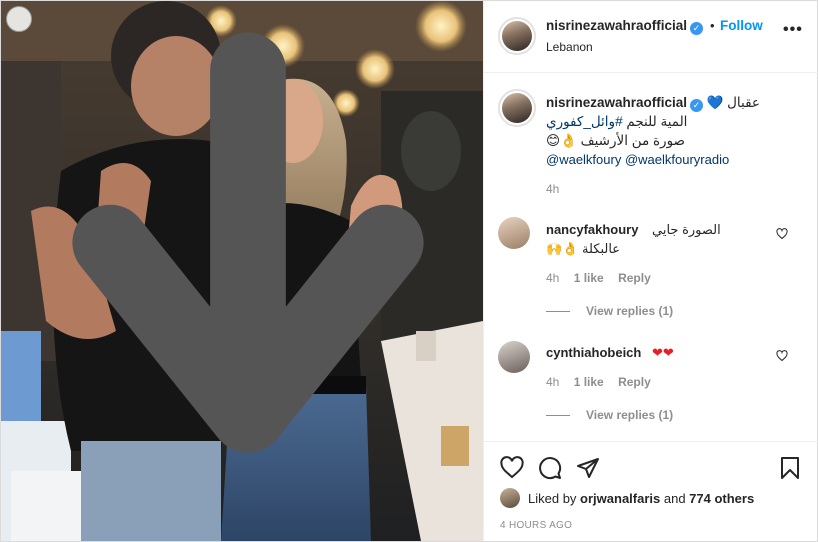 This screenshot has height=542, width=818. Describe the element at coordinates (733, 102) in the screenshot. I see `caption-line-1: عقبال 💙` at that location.